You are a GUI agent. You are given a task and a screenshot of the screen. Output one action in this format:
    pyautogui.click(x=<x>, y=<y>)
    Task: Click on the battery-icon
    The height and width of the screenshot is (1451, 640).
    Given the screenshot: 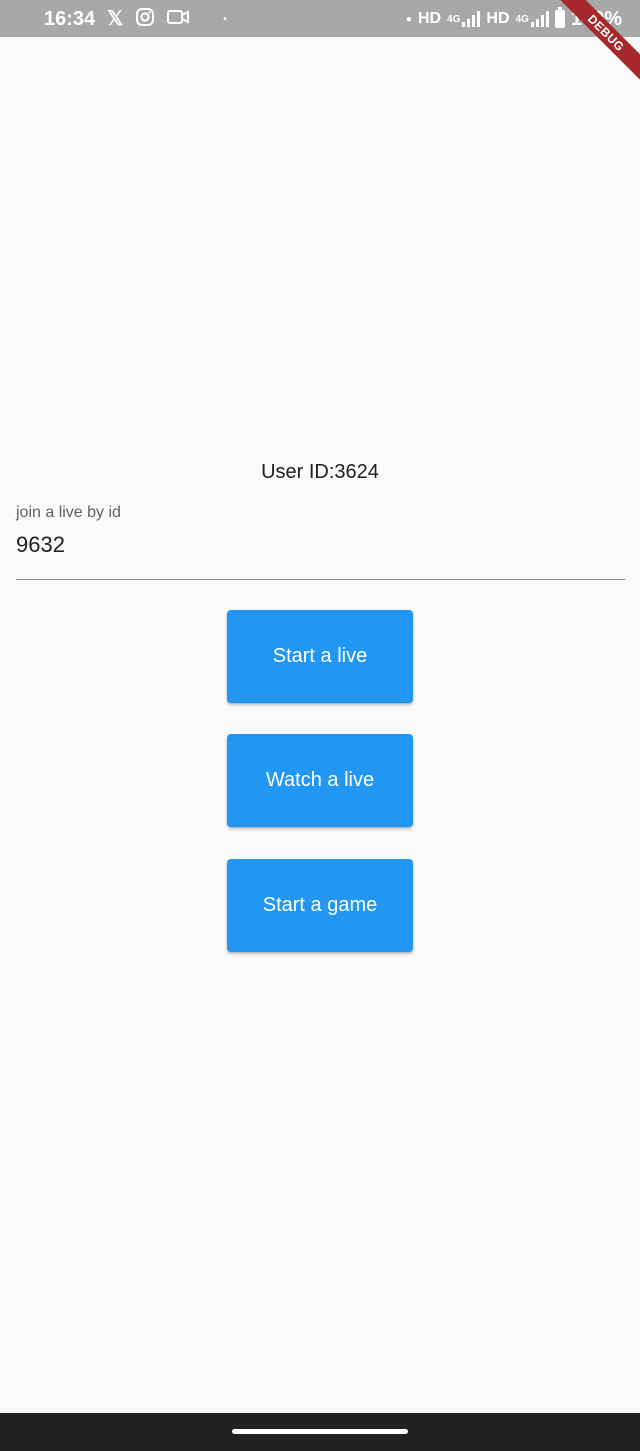 What is the action you would take?
    pyautogui.click(x=559, y=17)
    